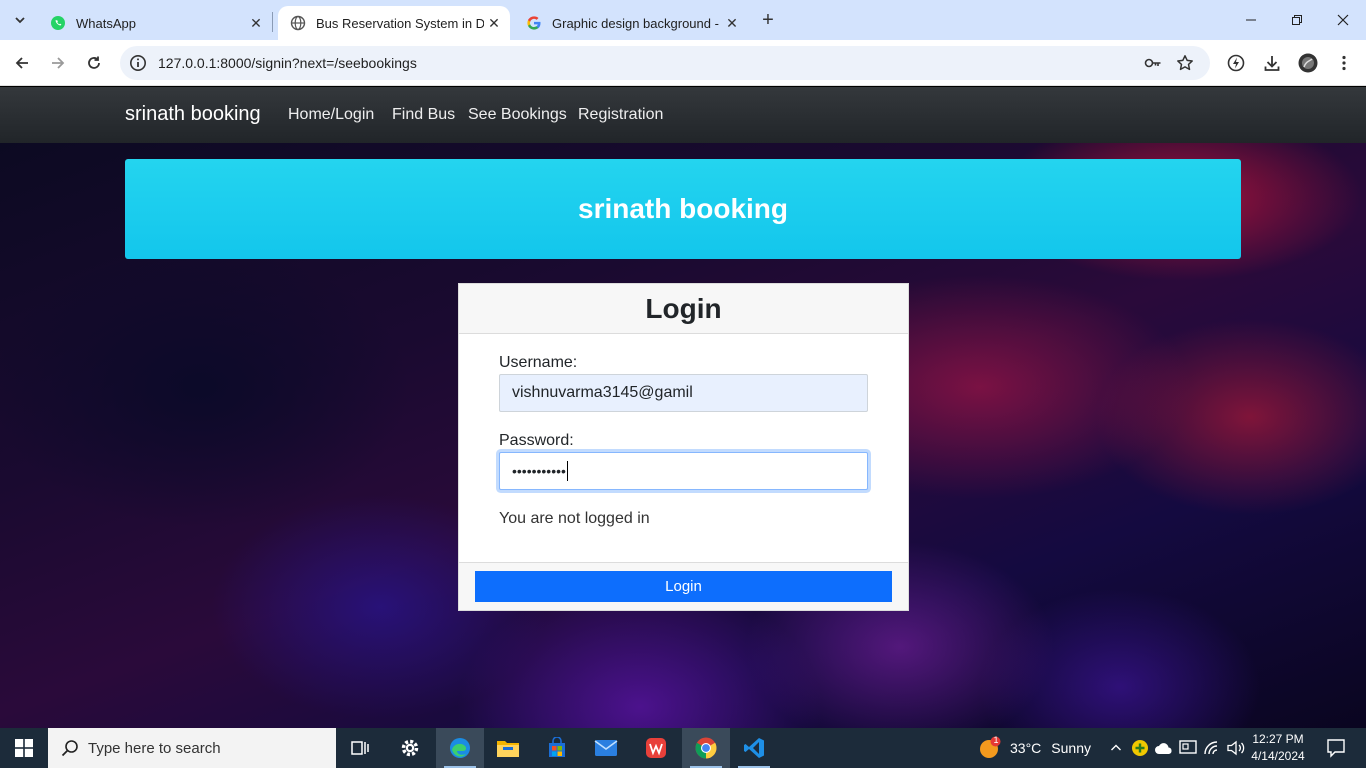  What do you see at coordinates (574, 518) in the screenshot?
I see `login-status-text: You are not logged in` at bounding box center [574, 518].